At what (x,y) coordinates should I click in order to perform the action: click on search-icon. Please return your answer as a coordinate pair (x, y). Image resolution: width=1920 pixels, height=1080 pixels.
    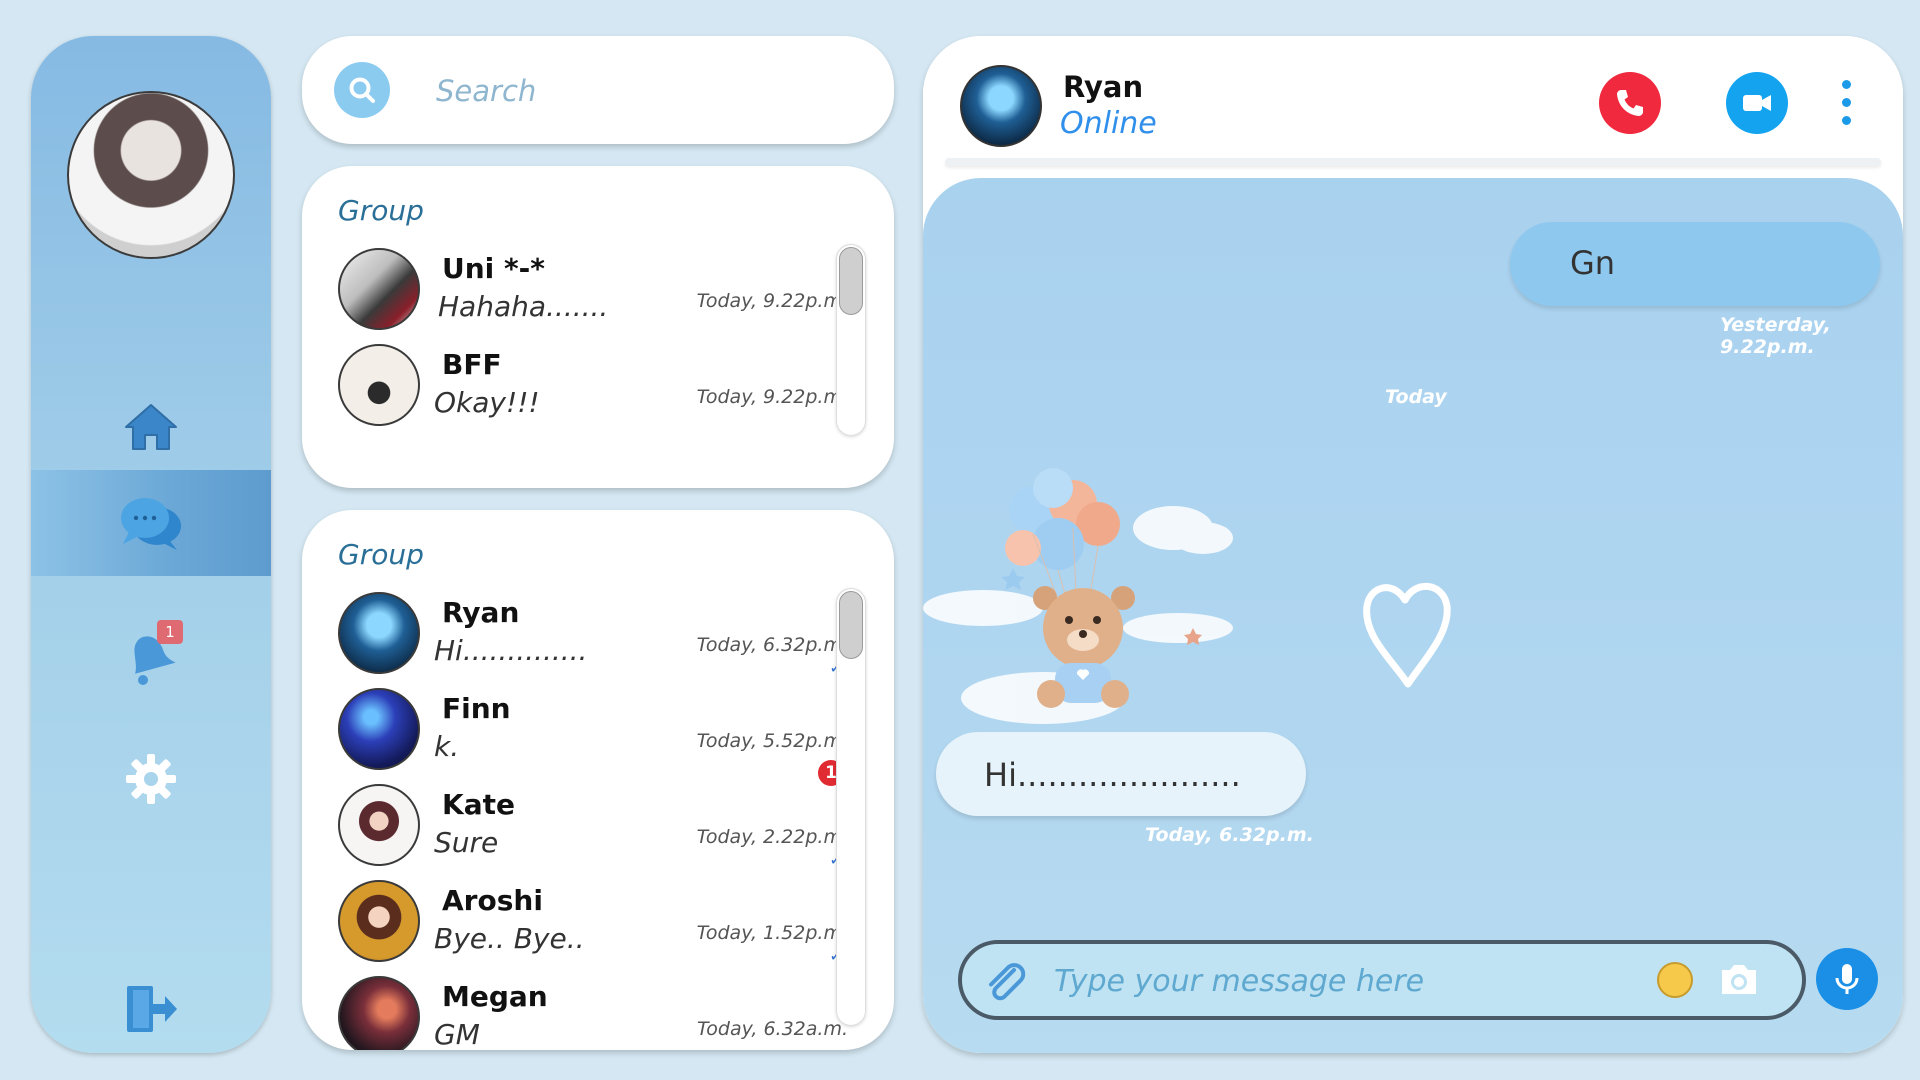
    Looking at the image, I should click on (362, 90).